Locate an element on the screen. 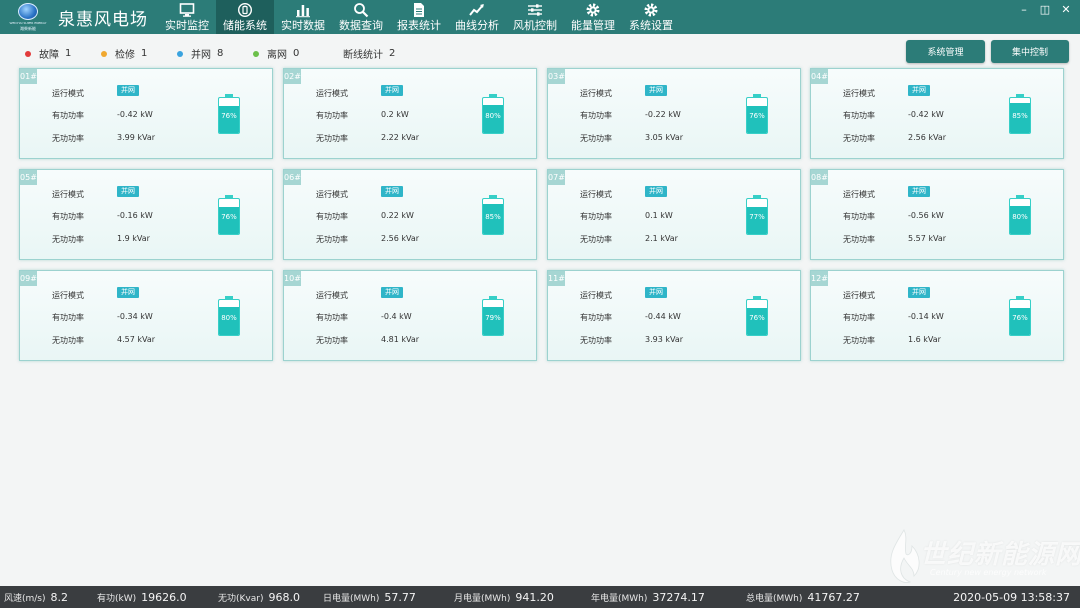  status-value: 8.2 is located at coordinates (59, 597).